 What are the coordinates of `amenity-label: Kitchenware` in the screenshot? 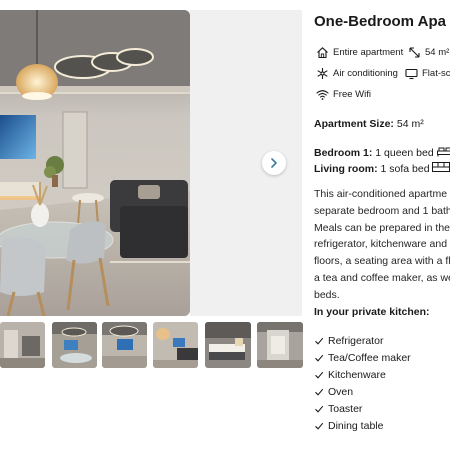 It's located at (357, 374).